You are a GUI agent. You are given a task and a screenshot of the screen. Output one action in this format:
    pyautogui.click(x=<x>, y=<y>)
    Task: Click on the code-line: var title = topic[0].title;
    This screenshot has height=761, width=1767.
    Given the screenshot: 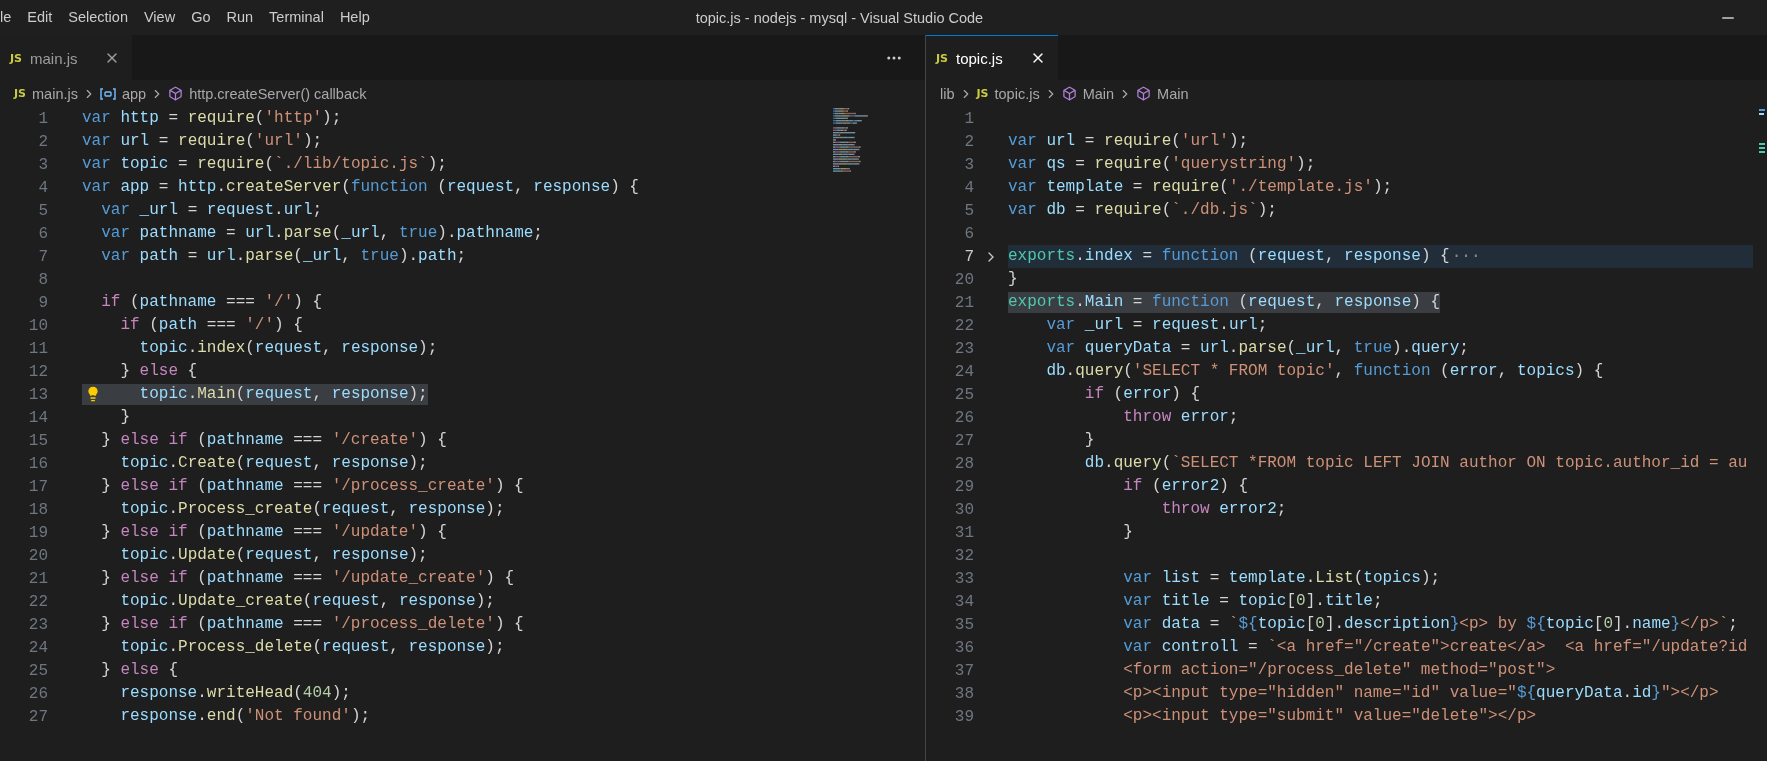 What is the action you would take?
    pyautogui.click(x=1252, y=601)
    